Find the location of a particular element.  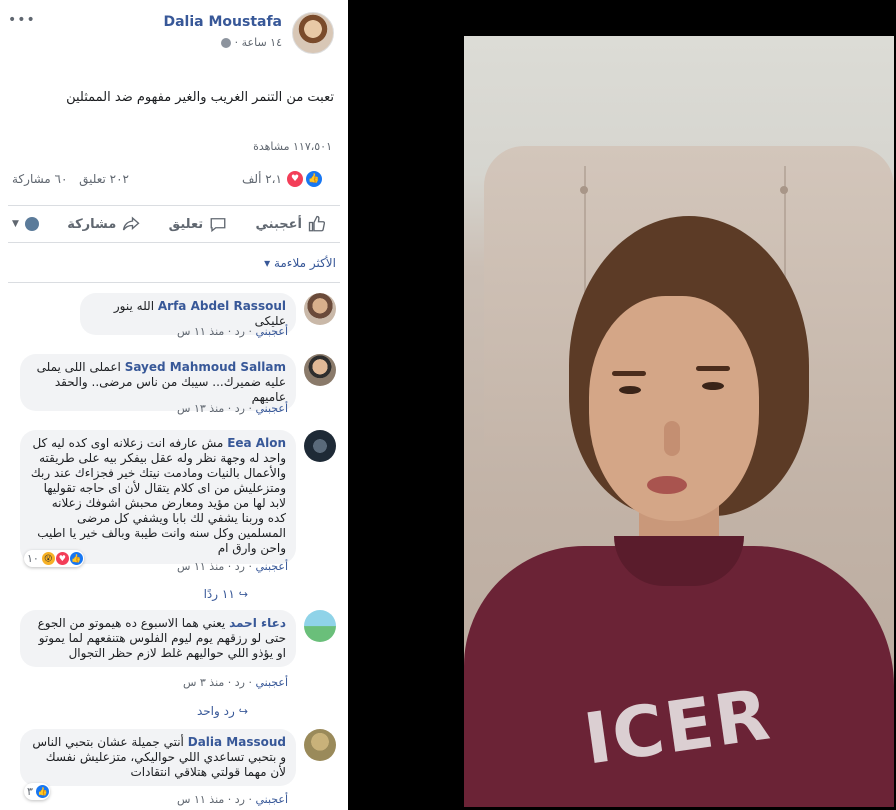

reaction-group: ٢،١ ألف ♥ 👍 is located at coordinates (282, 179).